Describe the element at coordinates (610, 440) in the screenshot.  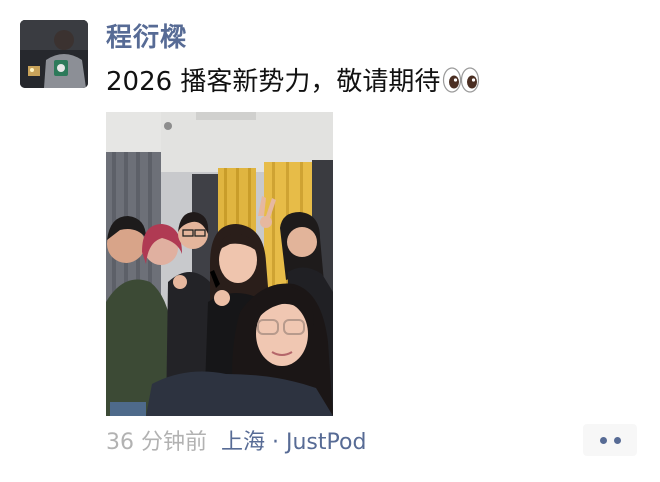
I see `more-button` at that location.